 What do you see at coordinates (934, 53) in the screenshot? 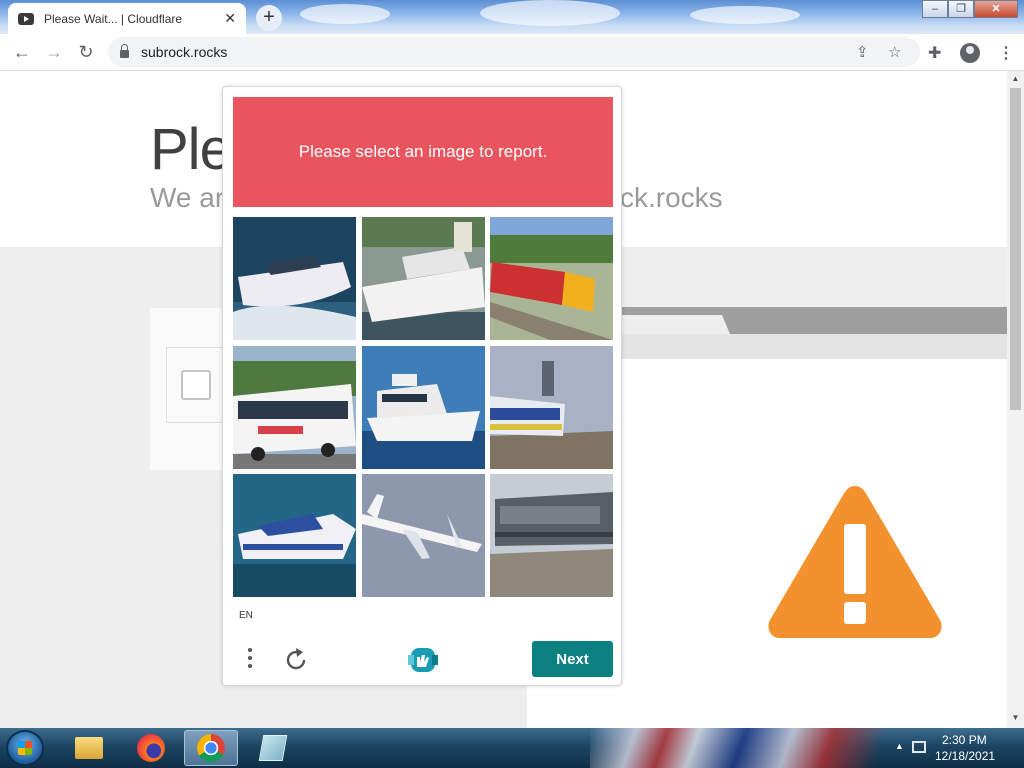
I see `extensions-puzzle-icon: ✚` at bounding box center [934, 53].